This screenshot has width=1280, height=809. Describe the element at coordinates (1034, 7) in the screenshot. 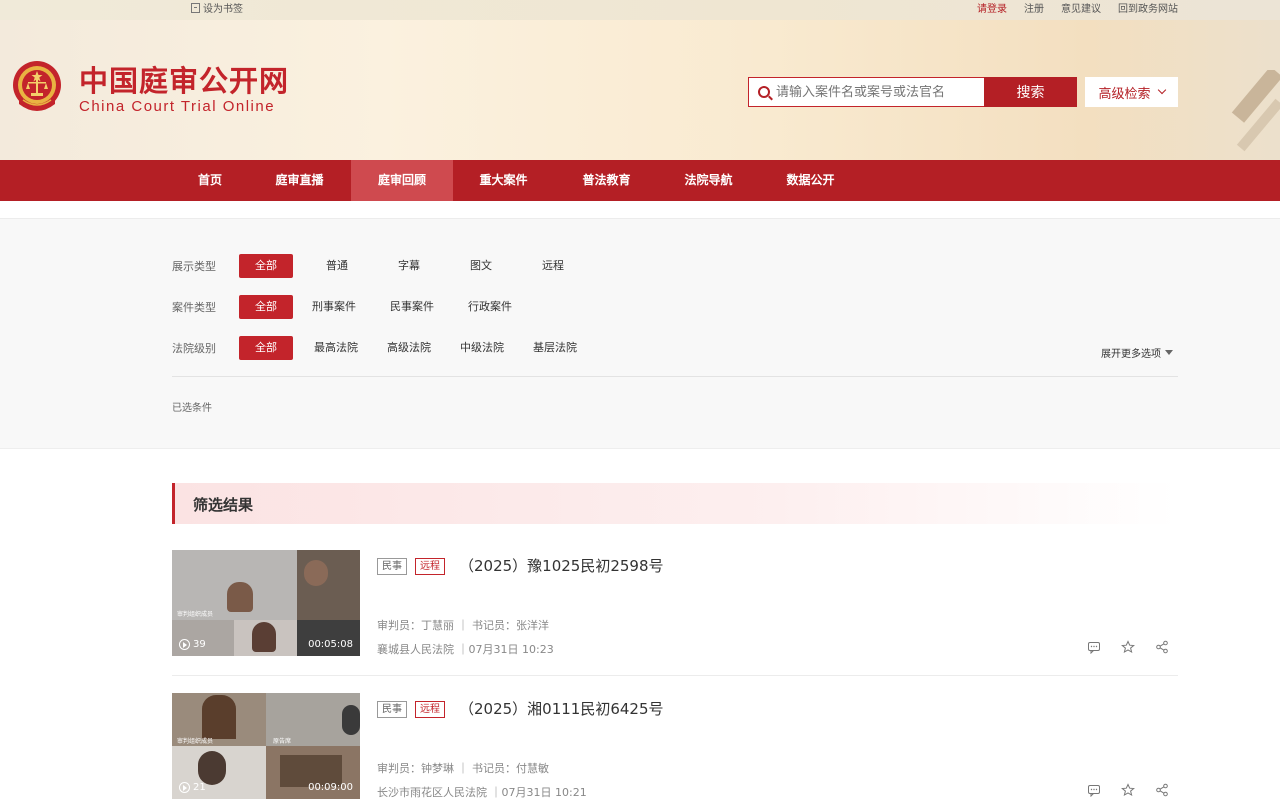

I see `register-link: 注册` at that location.